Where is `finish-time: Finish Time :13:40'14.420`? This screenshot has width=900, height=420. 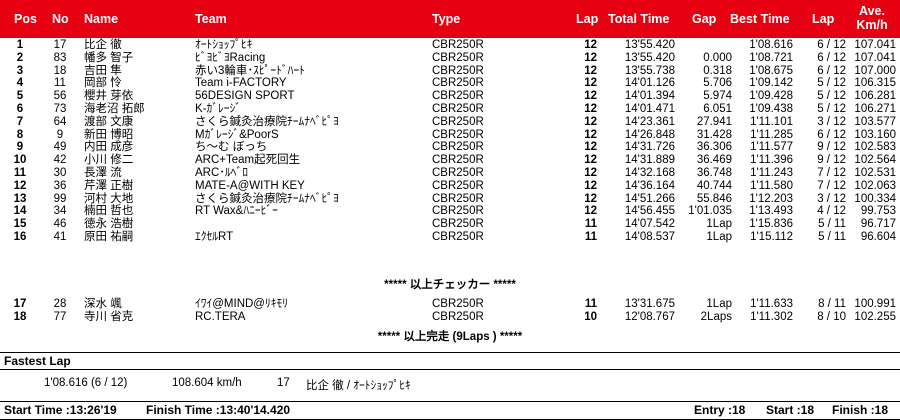 finish-time: Finish Time :13:40'14.420 is located at coordinates (218, 410).